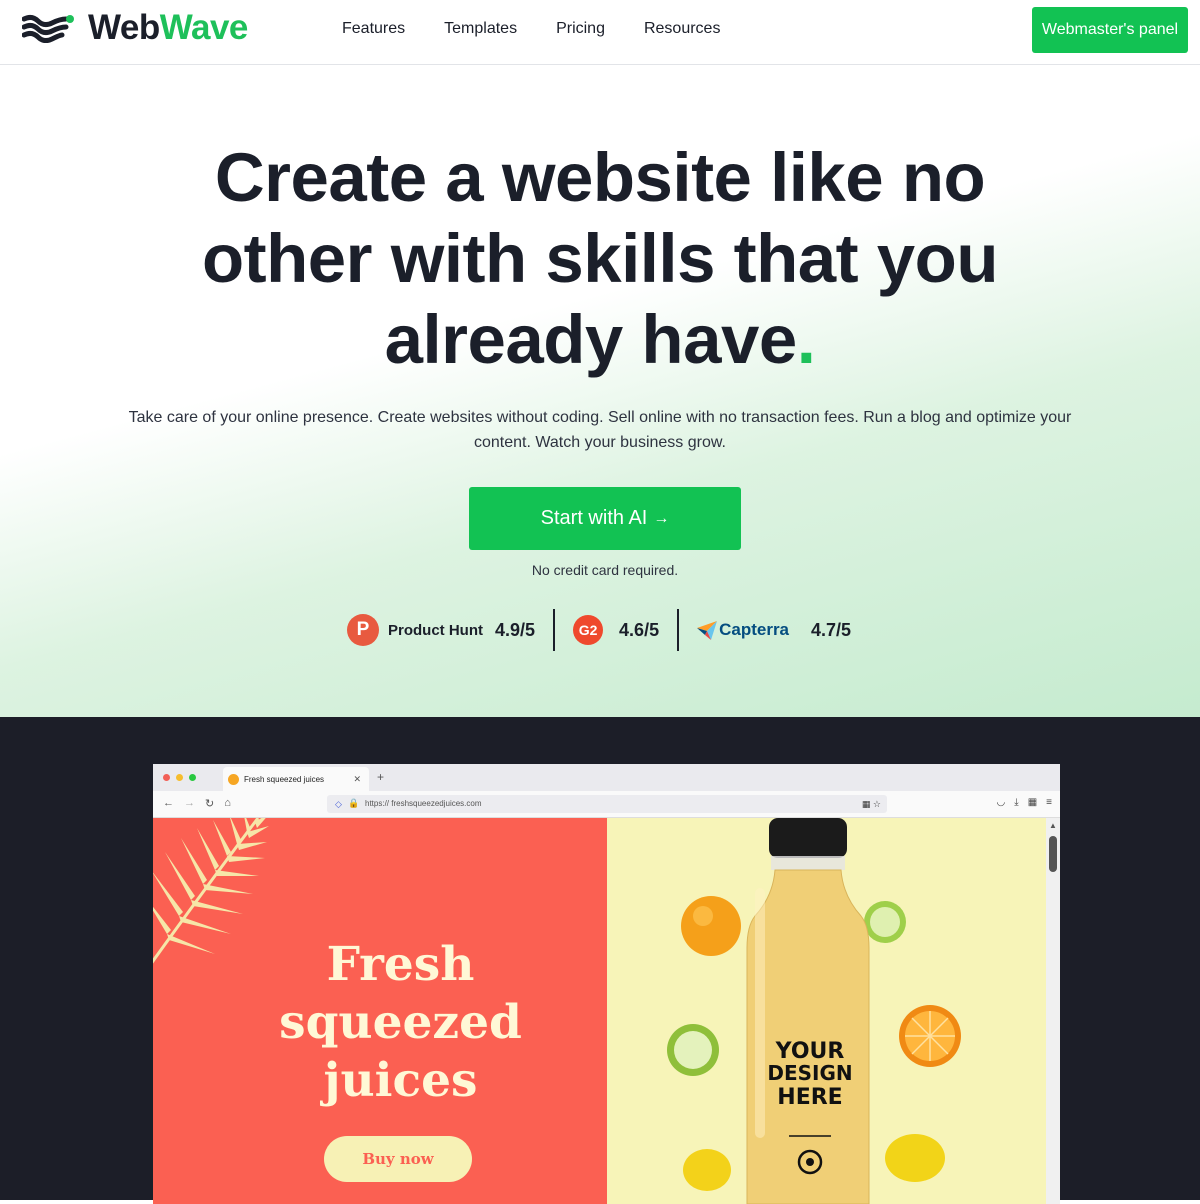 This screenshot has height=1204, width=1200. I want to click on browser-tab: Fresh squeezed juices ✕, so click(296, 779).